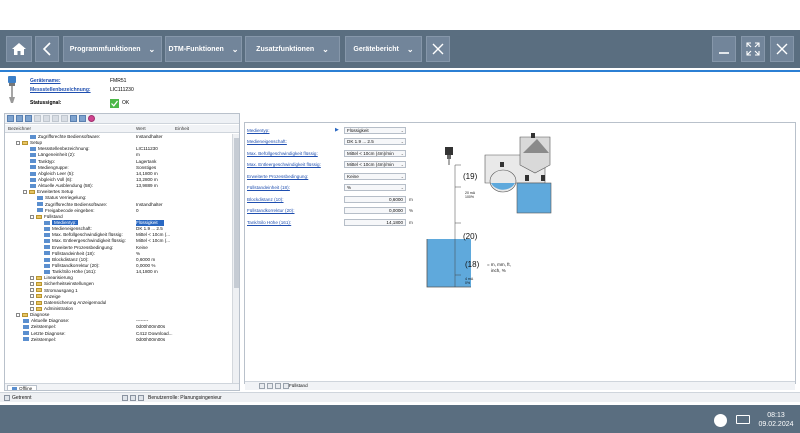 This screenshot has width=800, height=433. What do you see at coordinates (724, 49) in the screenshot?
I see `minimize-button` at bounding box center [724, 49].